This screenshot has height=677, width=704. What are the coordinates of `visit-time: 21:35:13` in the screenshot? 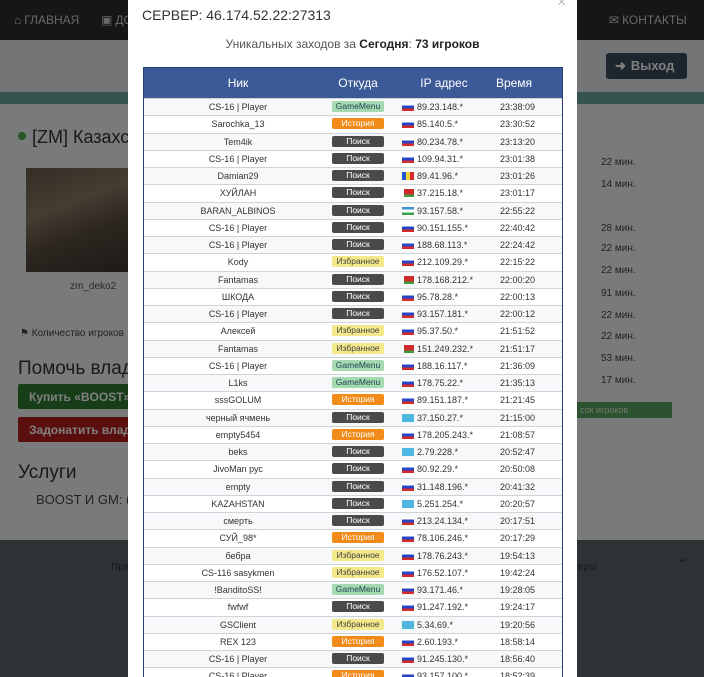 It's located at (518, 383).